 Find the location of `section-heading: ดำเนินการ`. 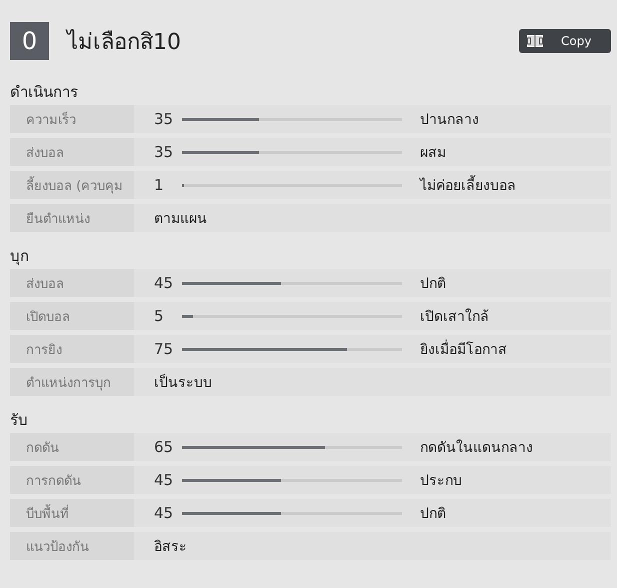

section-heading: ดำเนินการ is located at coordinates (44, 91).